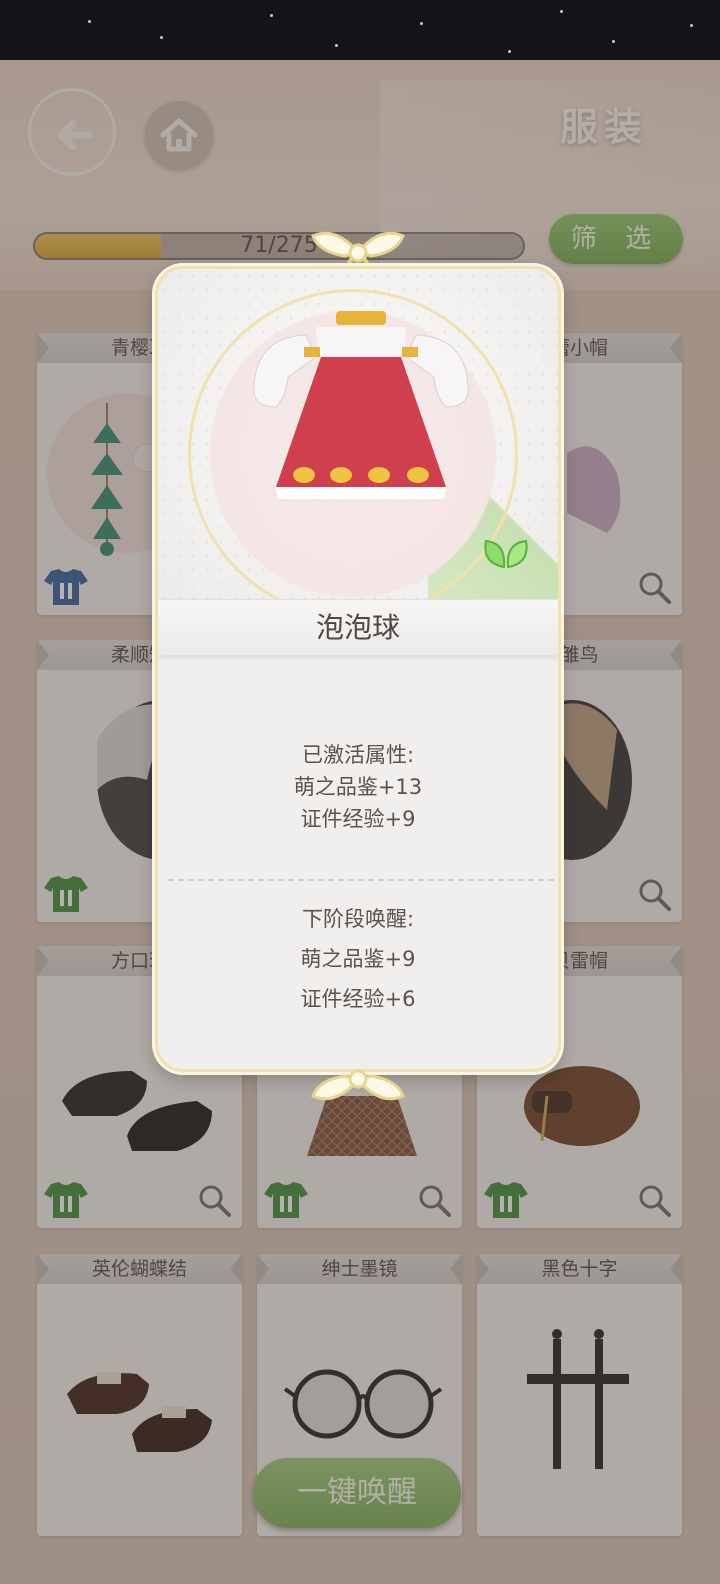 Image resolution: width=720 pixels, height=1584 pixels. What do you see at coordinates (360, 30) in the screenshot?
I see `status-strip` at bounding box center [360, 30].